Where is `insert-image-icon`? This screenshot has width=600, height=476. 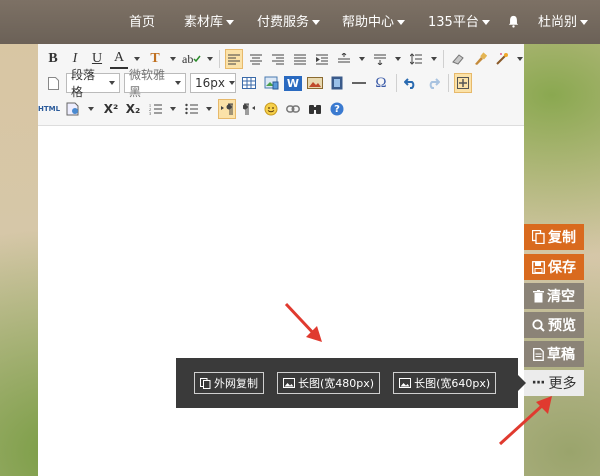 insert-image-icon is located at coordinates (315, 83).